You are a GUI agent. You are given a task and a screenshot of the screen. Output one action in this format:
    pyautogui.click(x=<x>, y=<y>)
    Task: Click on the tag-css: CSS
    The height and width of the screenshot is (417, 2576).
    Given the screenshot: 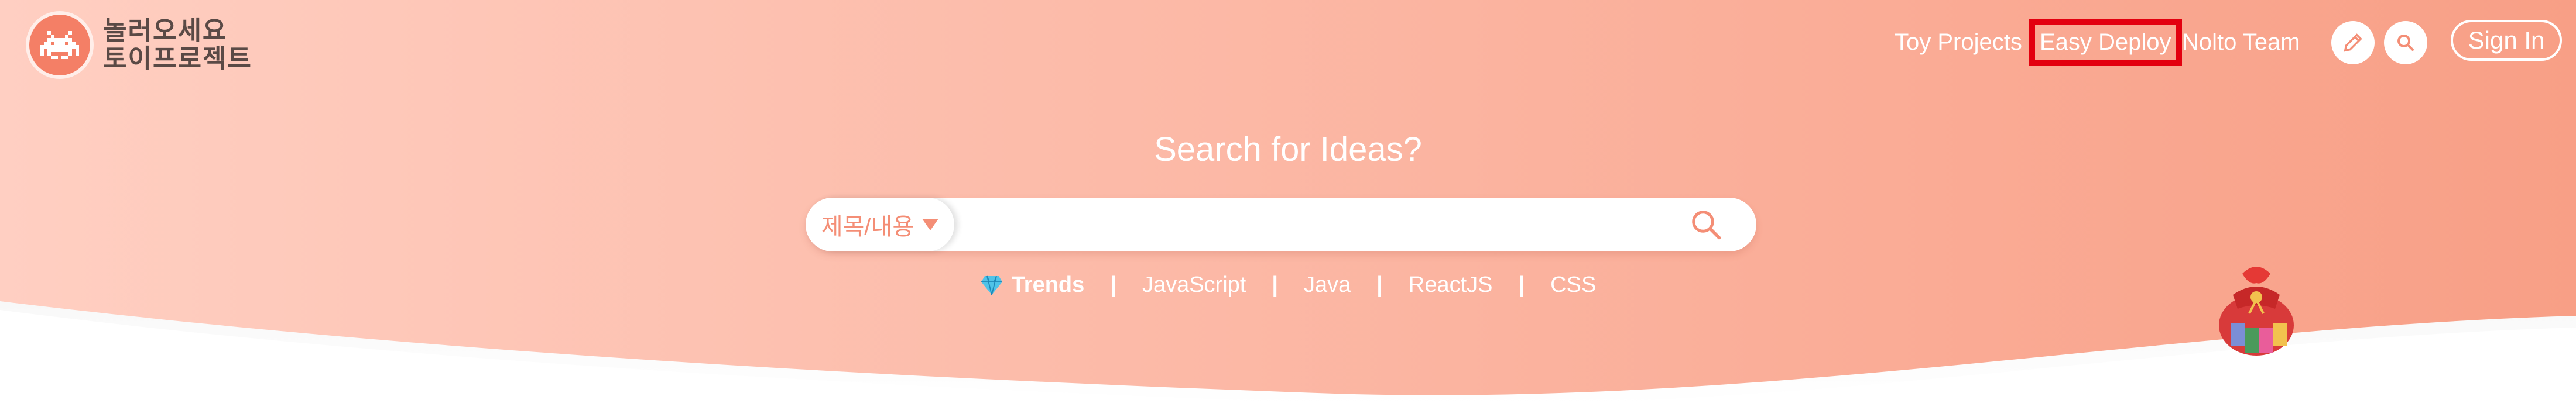 What is the action you would take?
    pyautogui.click(x=1573, y=285)
    